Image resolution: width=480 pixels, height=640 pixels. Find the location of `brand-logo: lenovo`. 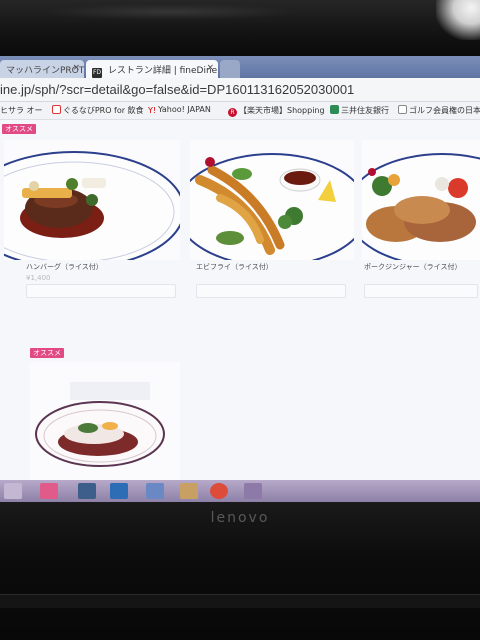

brand-logo: lenovo is located at coordinates (240, 518).